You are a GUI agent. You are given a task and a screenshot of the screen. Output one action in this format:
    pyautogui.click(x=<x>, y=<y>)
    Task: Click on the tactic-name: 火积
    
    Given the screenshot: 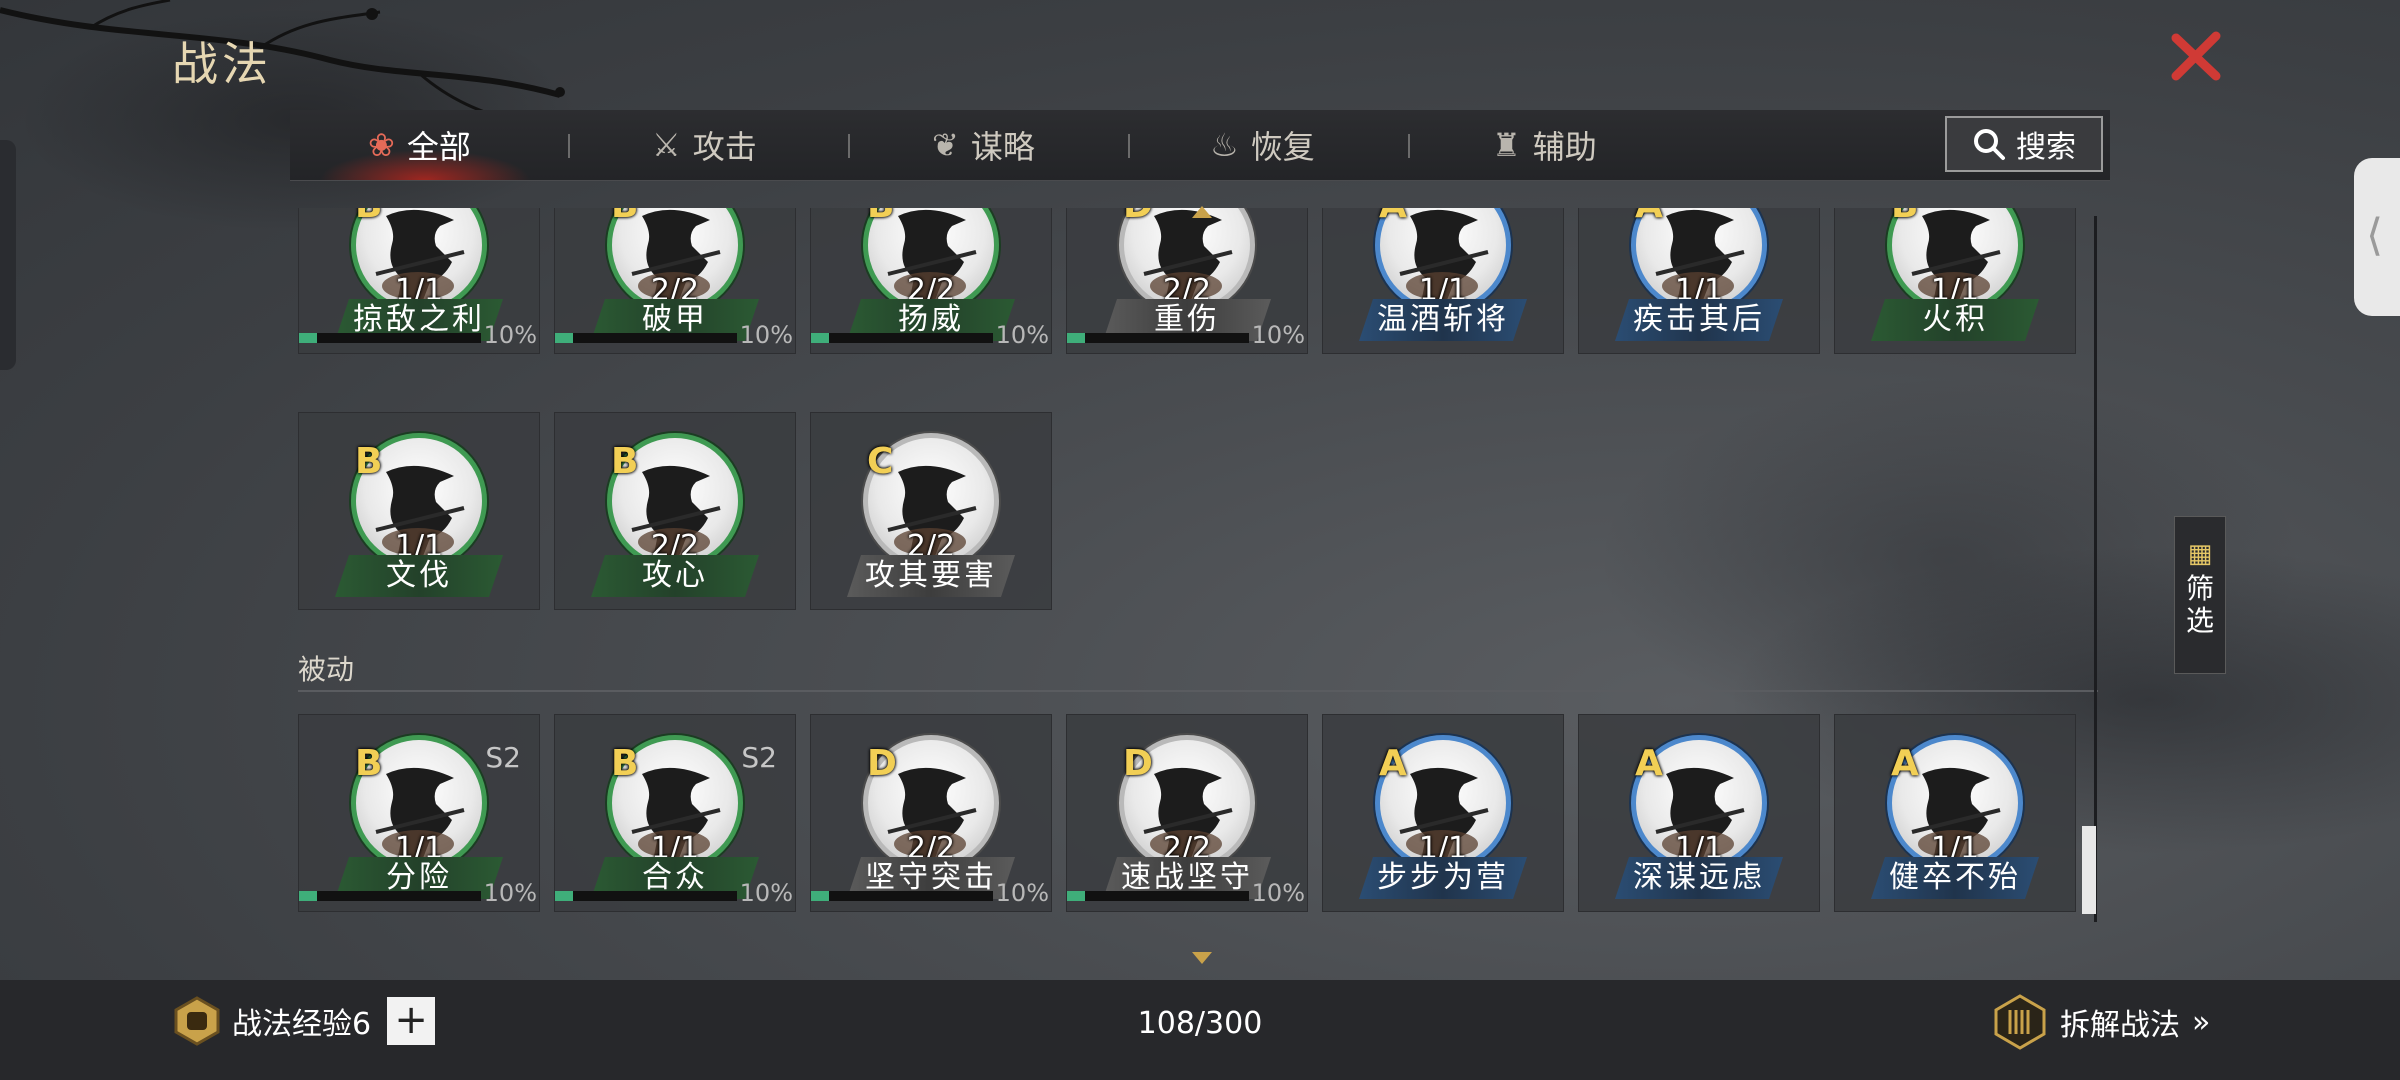 What is the action you would take?
    pyautogui.click(x=1955, y=320)
    